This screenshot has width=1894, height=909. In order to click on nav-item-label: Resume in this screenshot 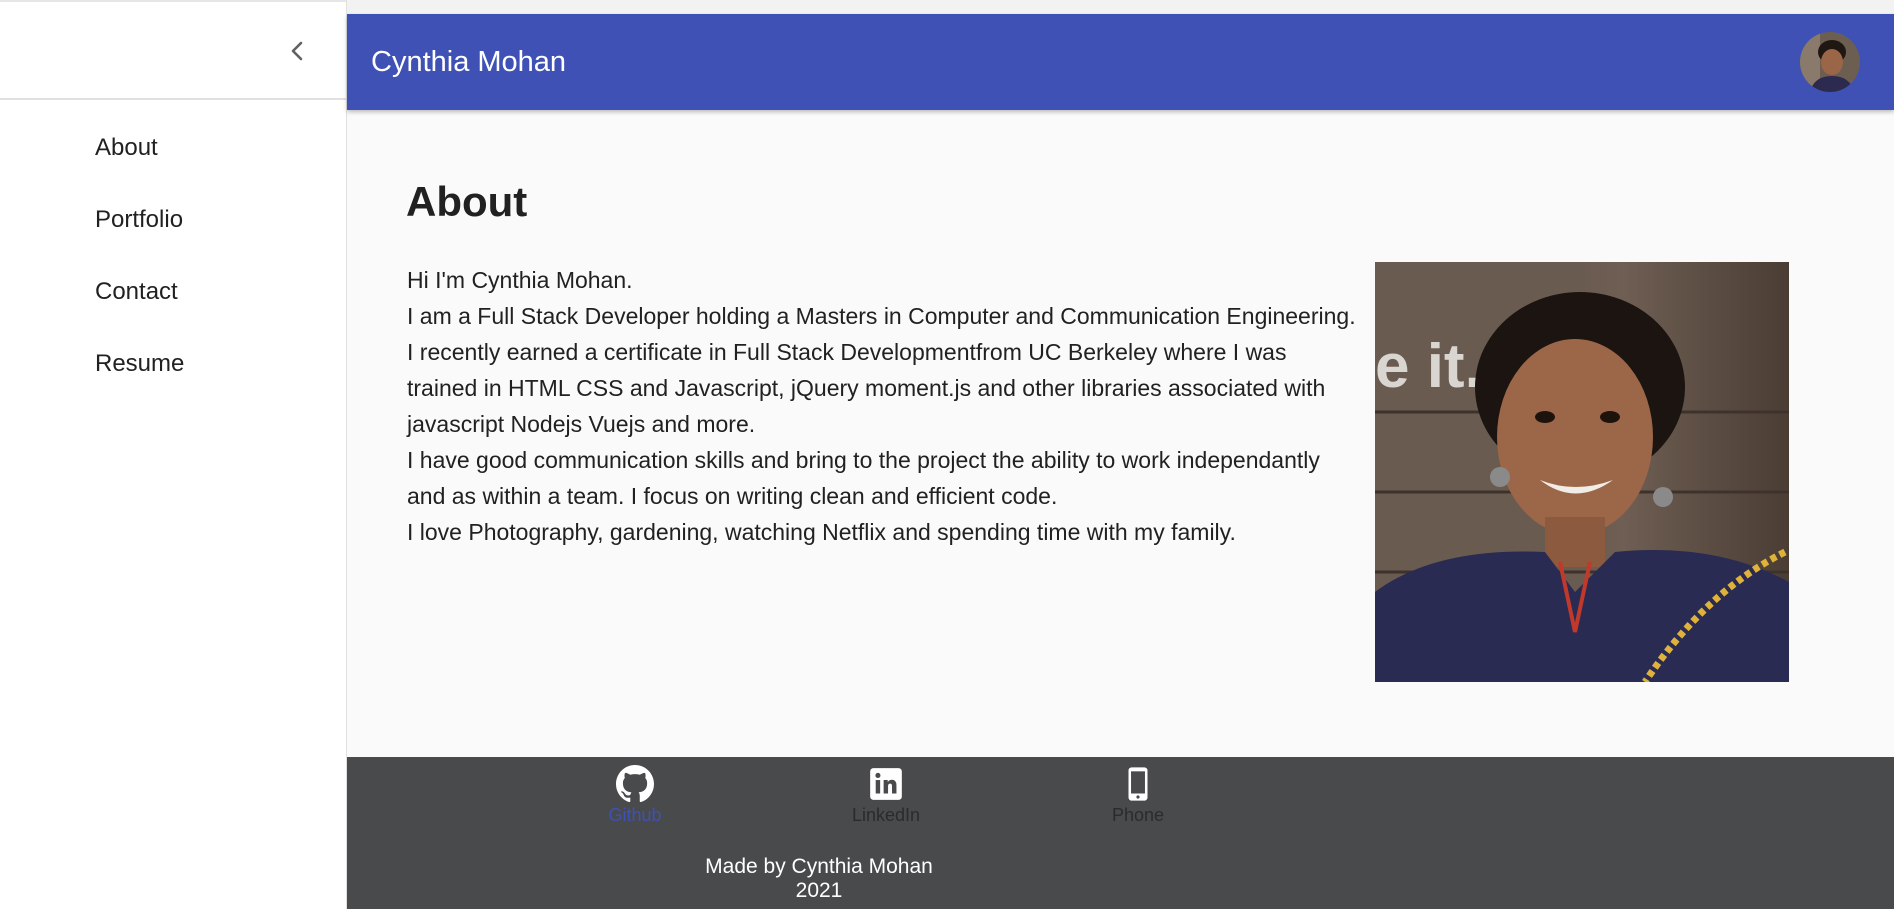, I will do `click(140, 363)`.